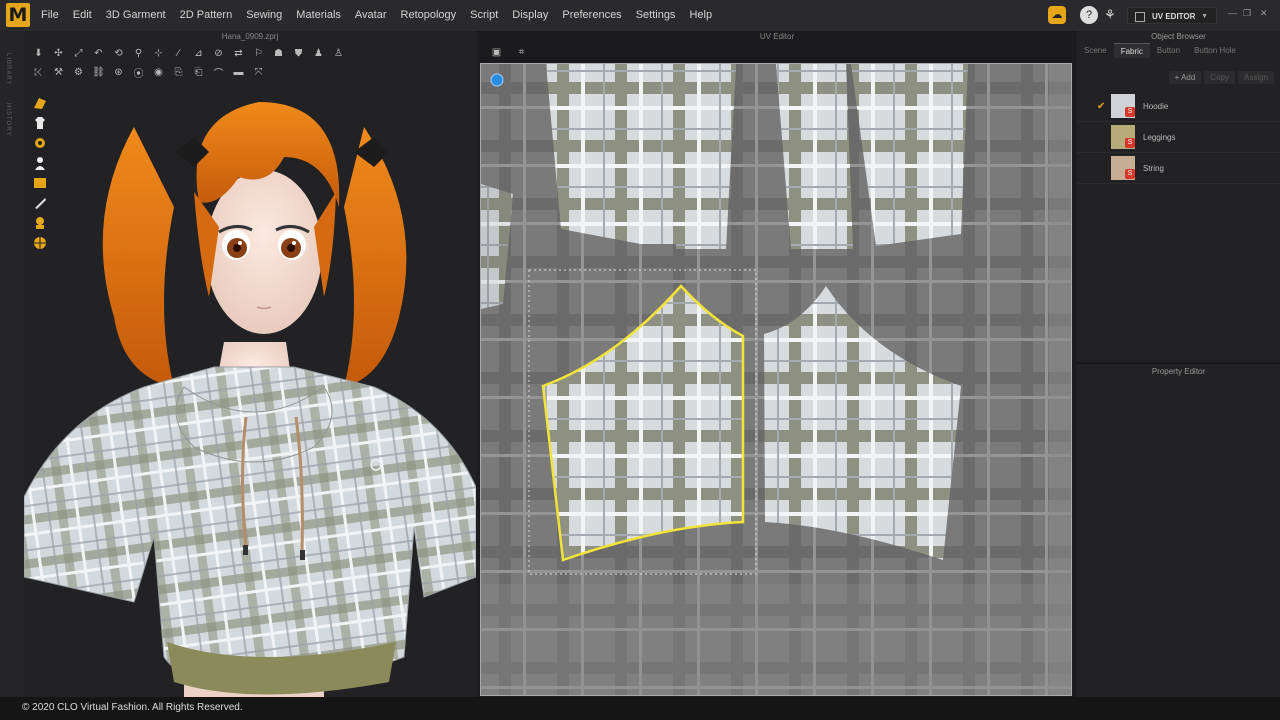  Describe the element at coordinates (497, 80) in the screenshot. I see `uv-status-icon` at that location.